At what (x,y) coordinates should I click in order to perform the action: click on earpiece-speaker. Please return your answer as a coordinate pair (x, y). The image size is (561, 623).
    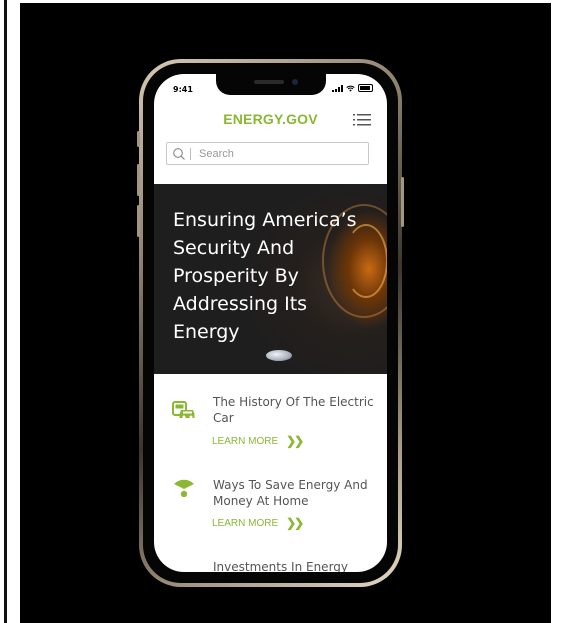
    Looking at the image, I should click on (269, 82).